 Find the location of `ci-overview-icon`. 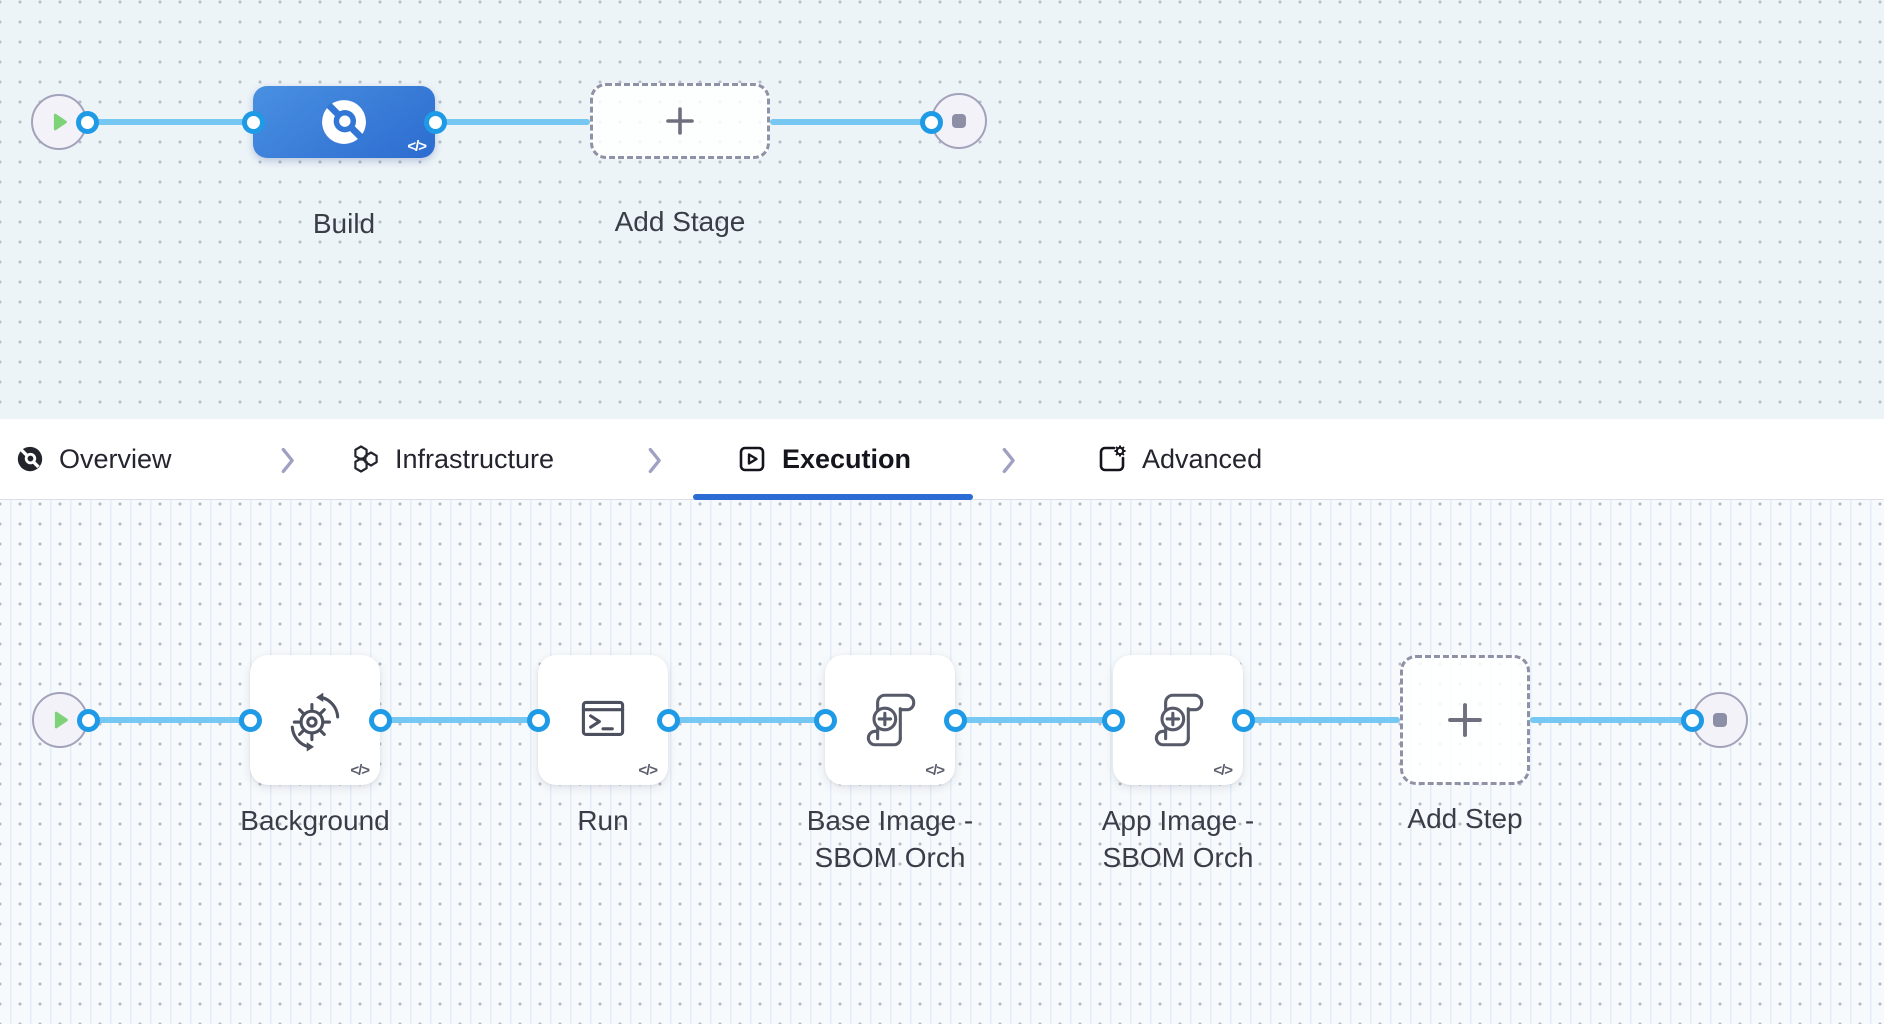

ci-overview-icon is located at coordinates (30, 459).